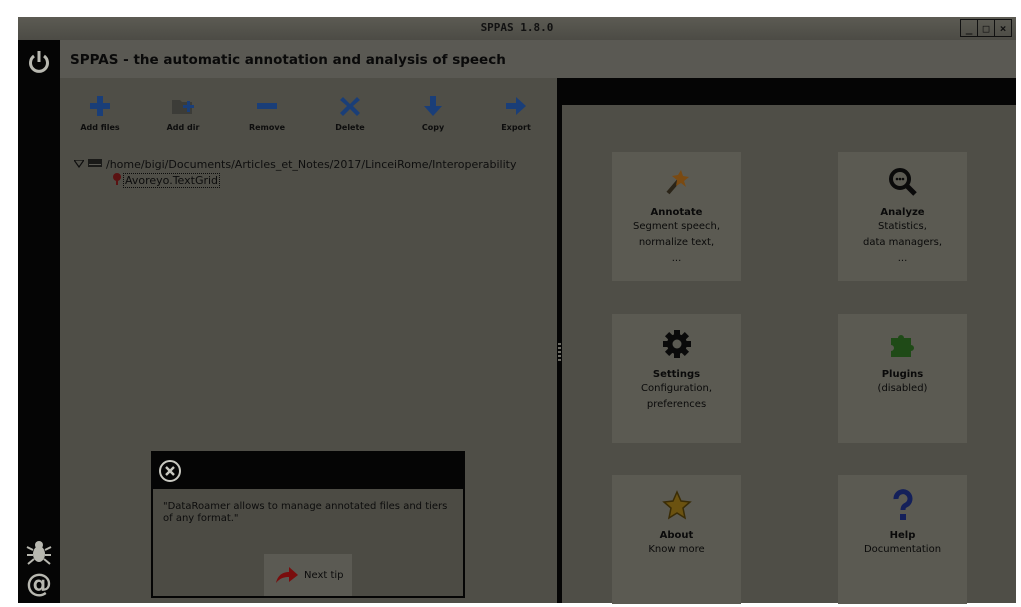 This screenshot has width=1021, height=607. I want to click on annotate-line: normalize text,, so click(676, 242).